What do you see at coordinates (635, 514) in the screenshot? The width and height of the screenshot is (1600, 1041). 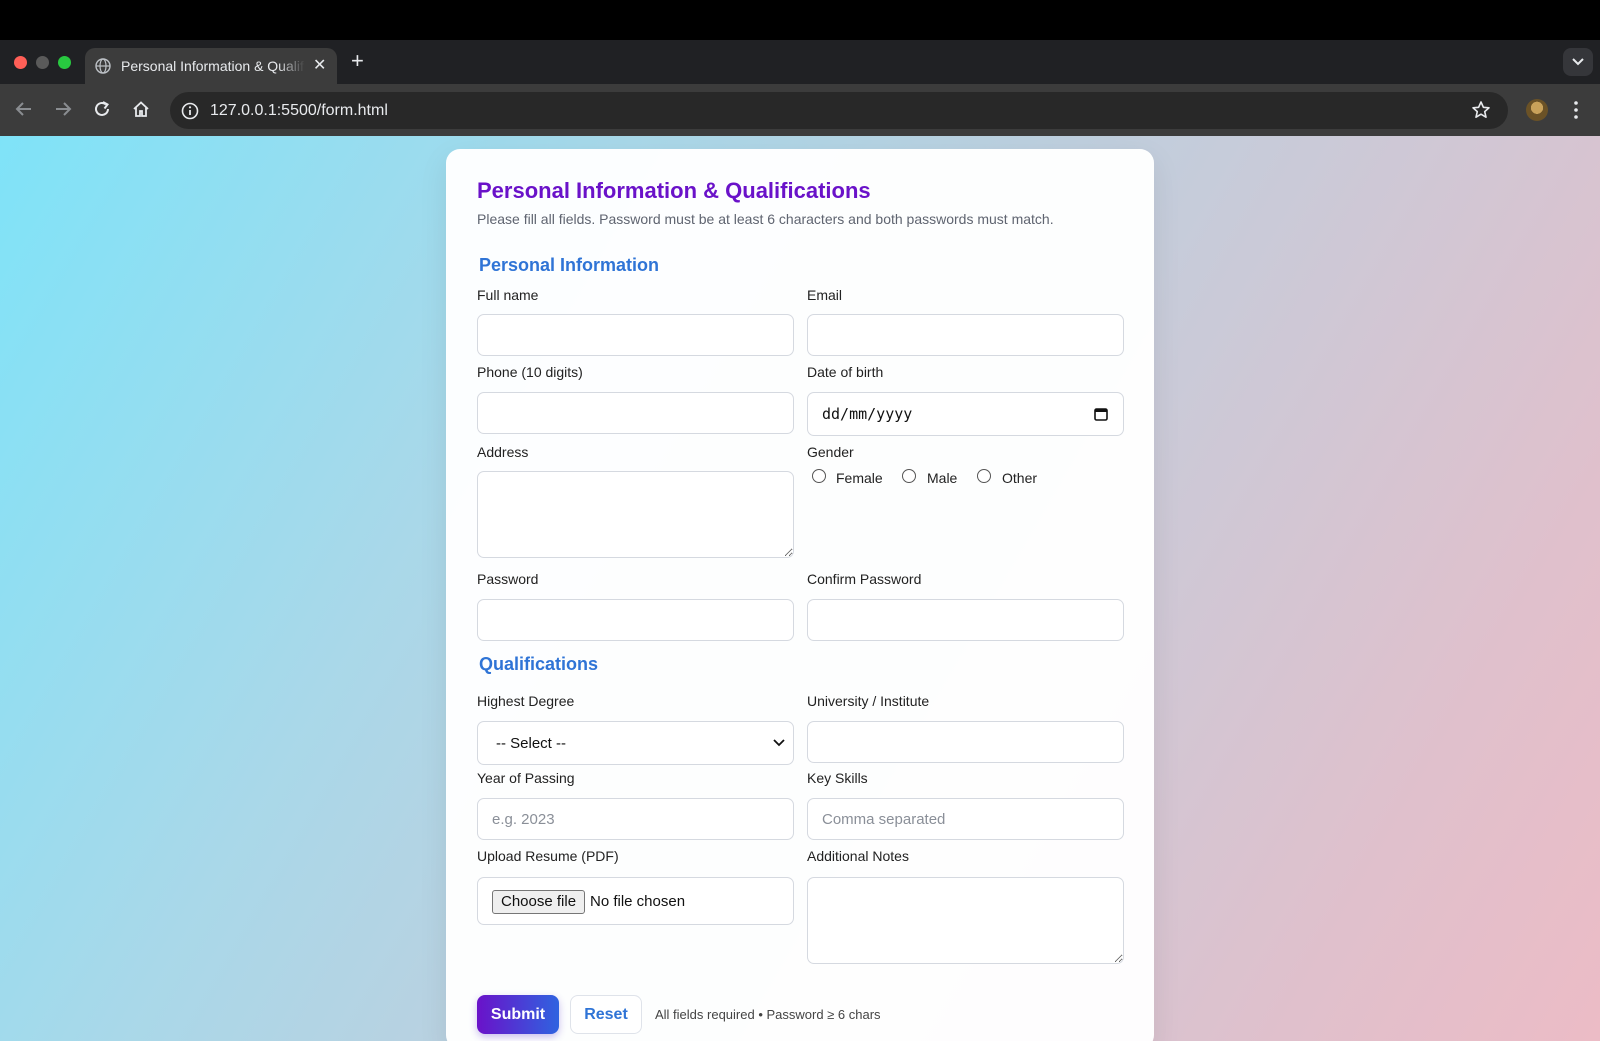 I see `address-textarea` at bounding box center [635, 514].